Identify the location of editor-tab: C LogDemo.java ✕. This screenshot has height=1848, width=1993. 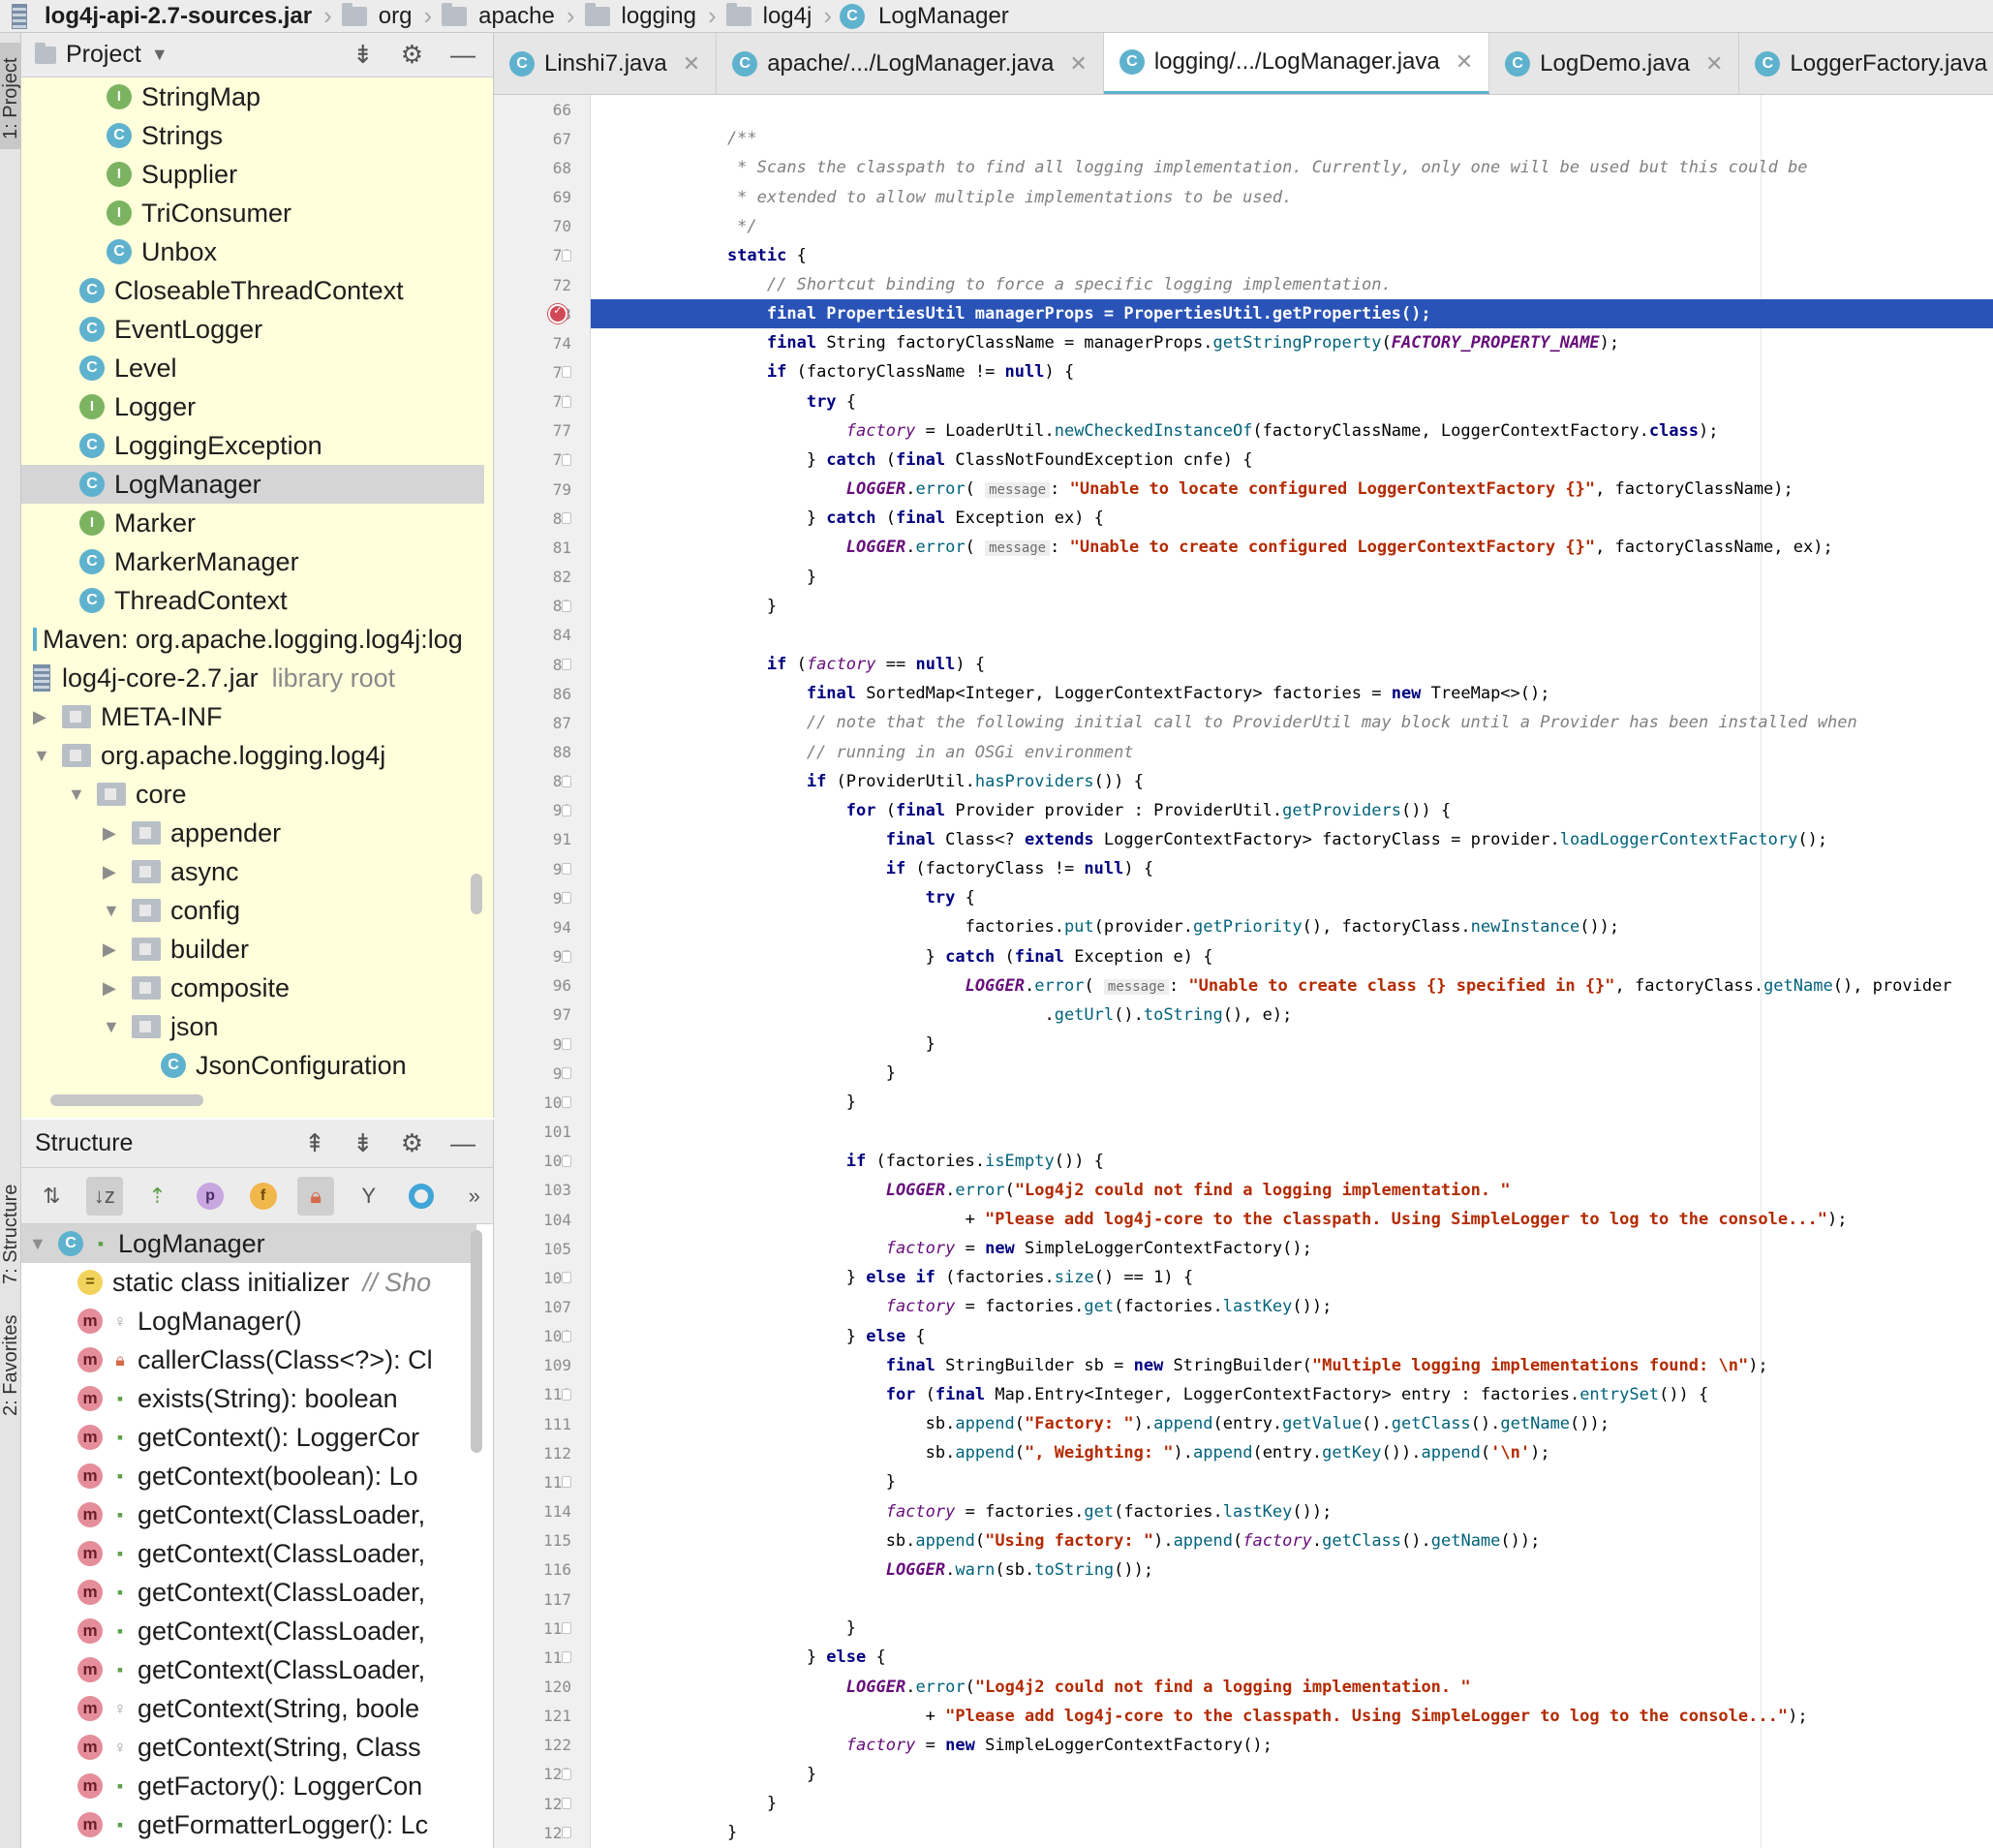
(1614, 63).